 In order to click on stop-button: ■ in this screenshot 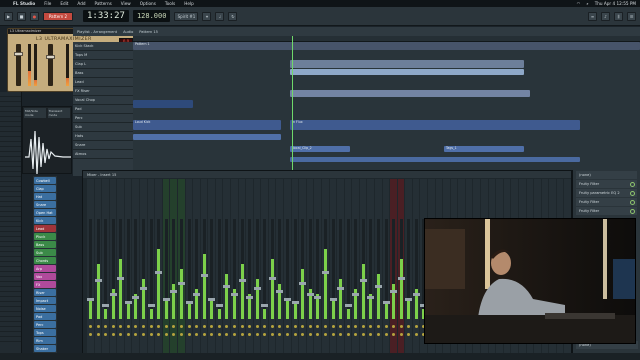, I will do `click(21, 16)`.